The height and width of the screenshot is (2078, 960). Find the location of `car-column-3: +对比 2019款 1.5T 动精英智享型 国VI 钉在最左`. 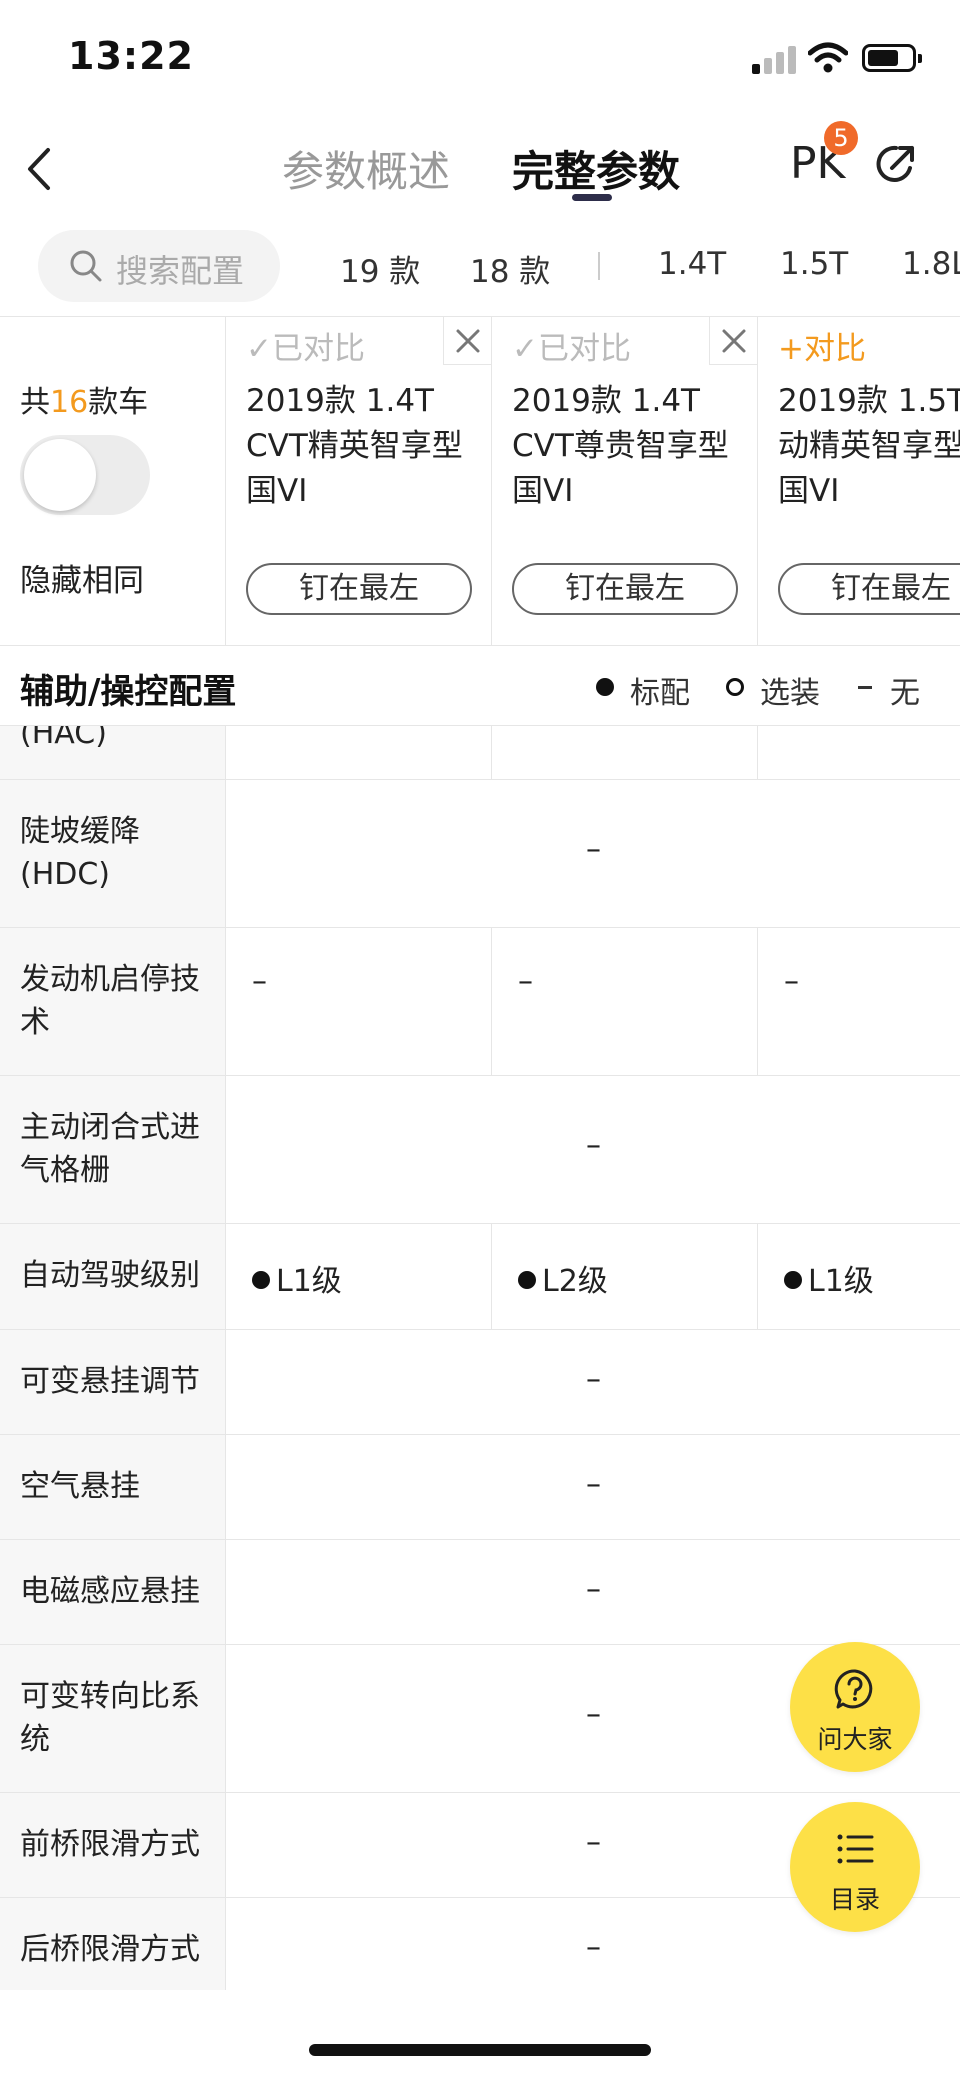

car-column-3: +对比 2019款 1.5T 动精英智享型 国VI 钉在最左 is located at coordinates (859, 481).